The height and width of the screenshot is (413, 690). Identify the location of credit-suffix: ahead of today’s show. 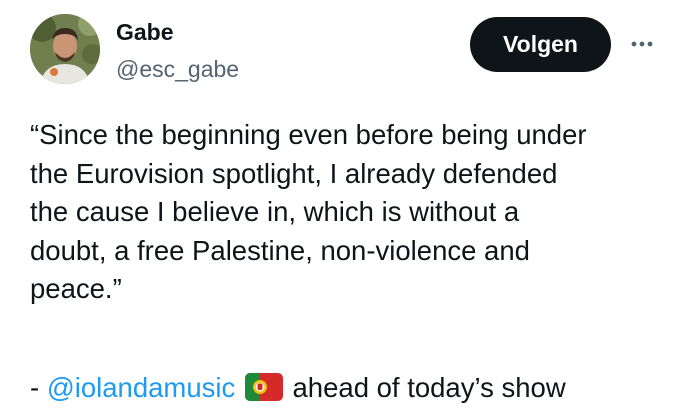
(425, 387).